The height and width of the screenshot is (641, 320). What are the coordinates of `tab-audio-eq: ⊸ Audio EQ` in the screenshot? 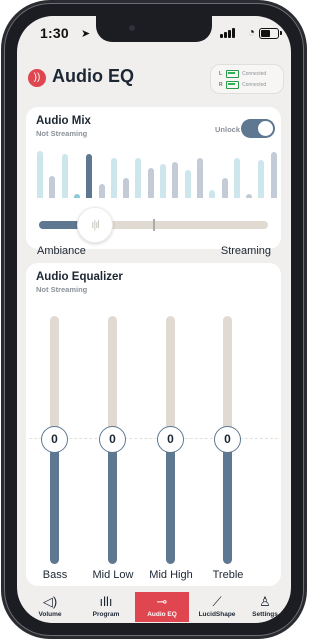 It's located at (162, 607).